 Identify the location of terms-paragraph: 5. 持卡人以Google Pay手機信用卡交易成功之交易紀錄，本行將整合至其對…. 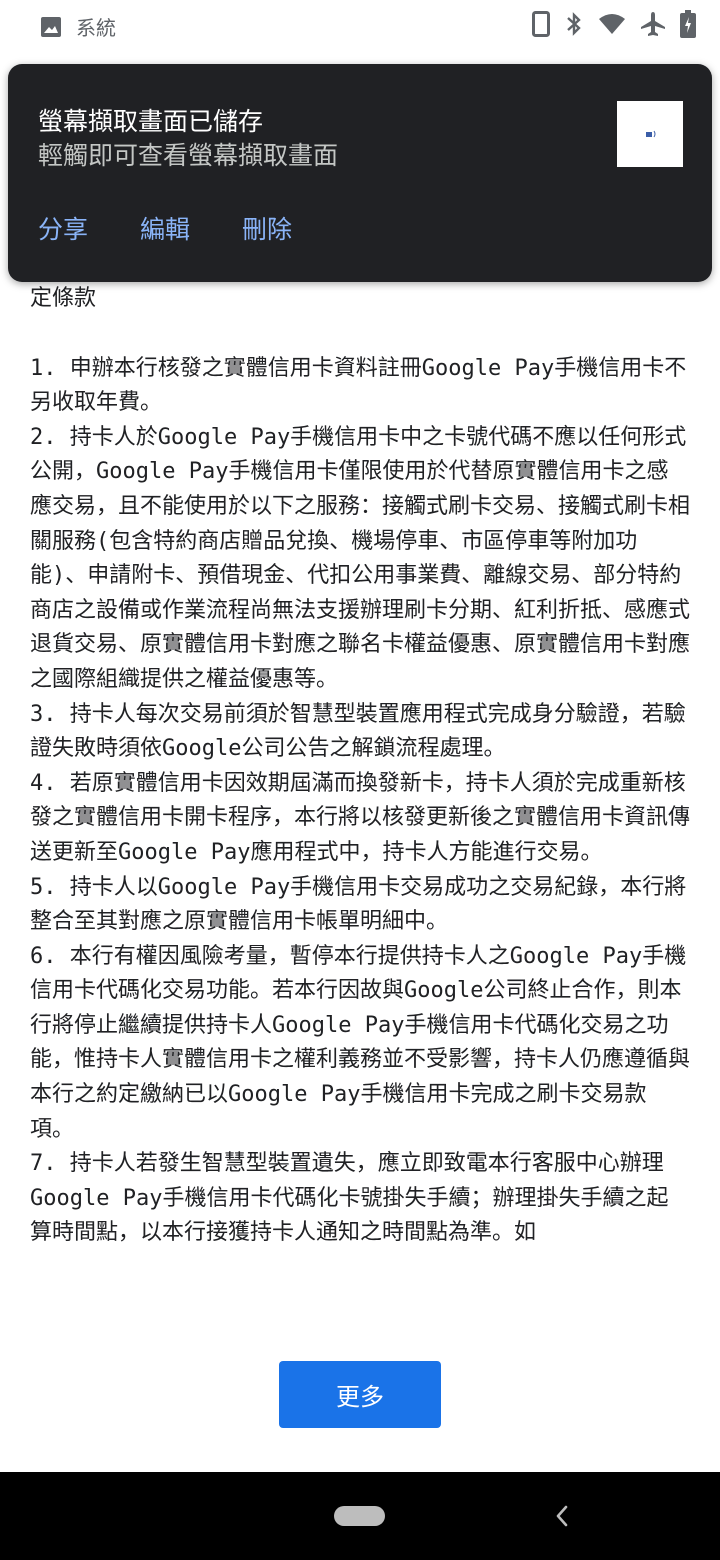
(358, 904).